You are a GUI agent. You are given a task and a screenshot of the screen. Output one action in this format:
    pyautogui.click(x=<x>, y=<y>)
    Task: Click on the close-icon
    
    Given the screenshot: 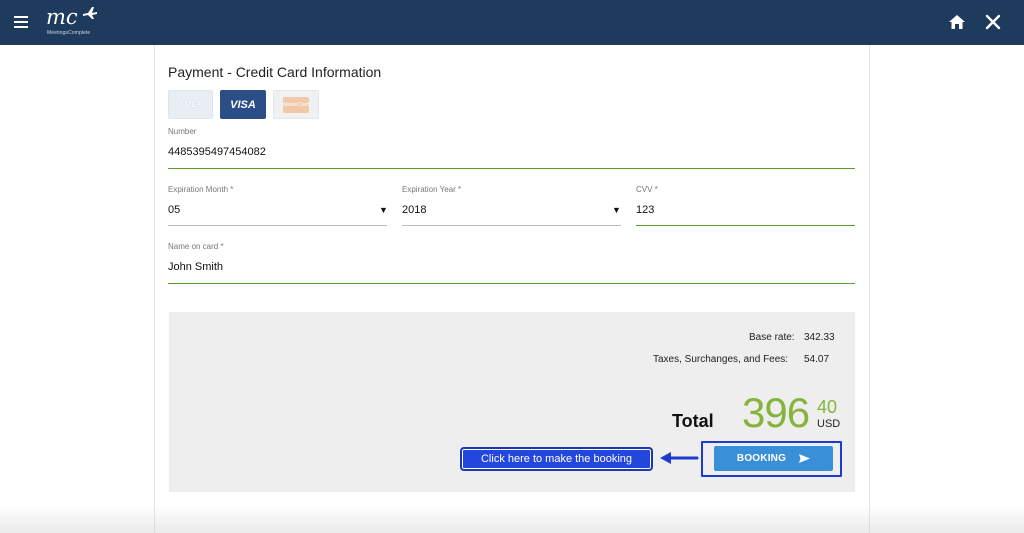 What is the action you would take?
    pyautogui.click(x=993, y=22)
    